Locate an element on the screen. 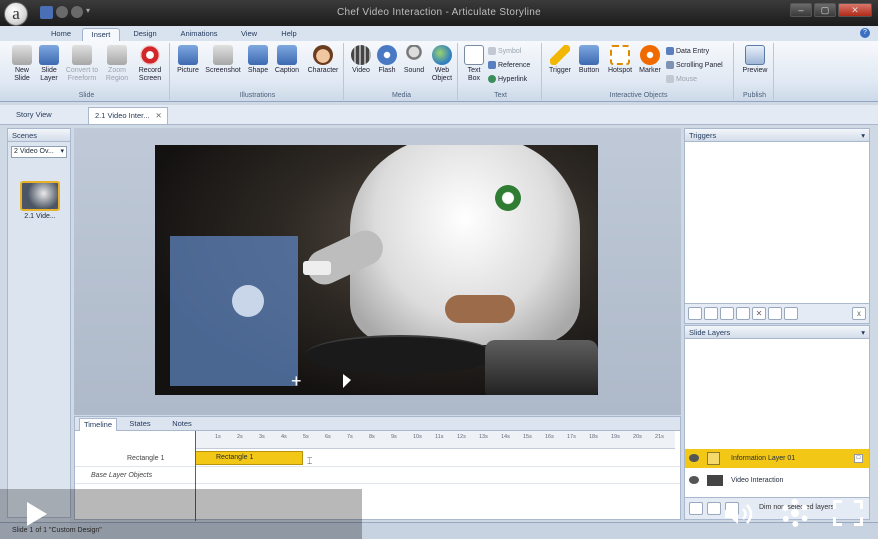 Image resolution: width=878 pixels, height=539 pixels. hotspot-label: Hotspot is located at coordinates (620, 70).